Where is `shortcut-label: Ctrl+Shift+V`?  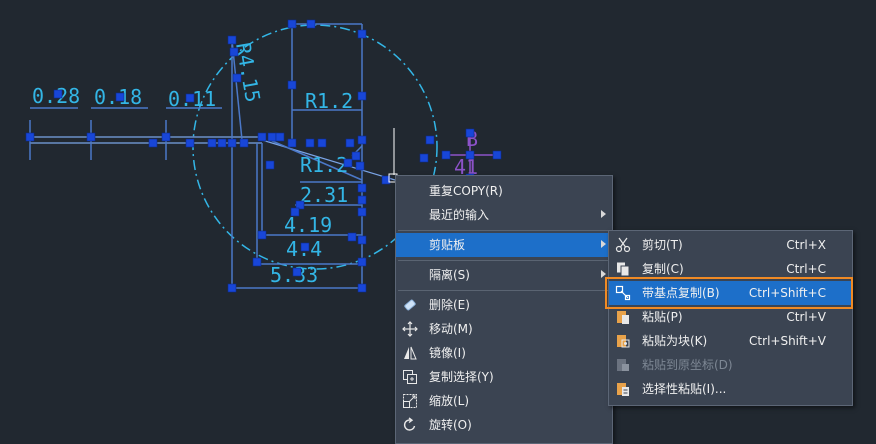 shortcut-label: Ctrl+Shift+V is located at coordinates (787, 341).